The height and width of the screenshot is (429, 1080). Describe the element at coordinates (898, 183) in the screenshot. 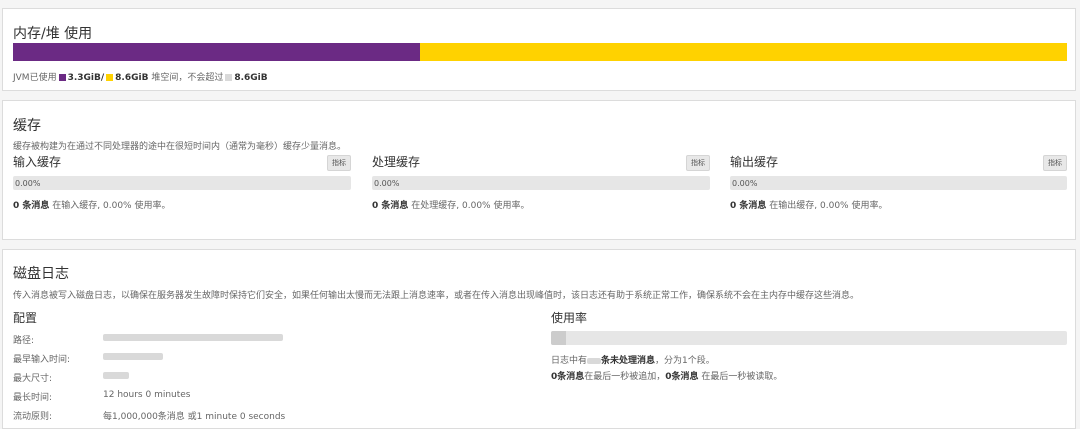

I see `output-cache-bar: 0.00%` at that location.